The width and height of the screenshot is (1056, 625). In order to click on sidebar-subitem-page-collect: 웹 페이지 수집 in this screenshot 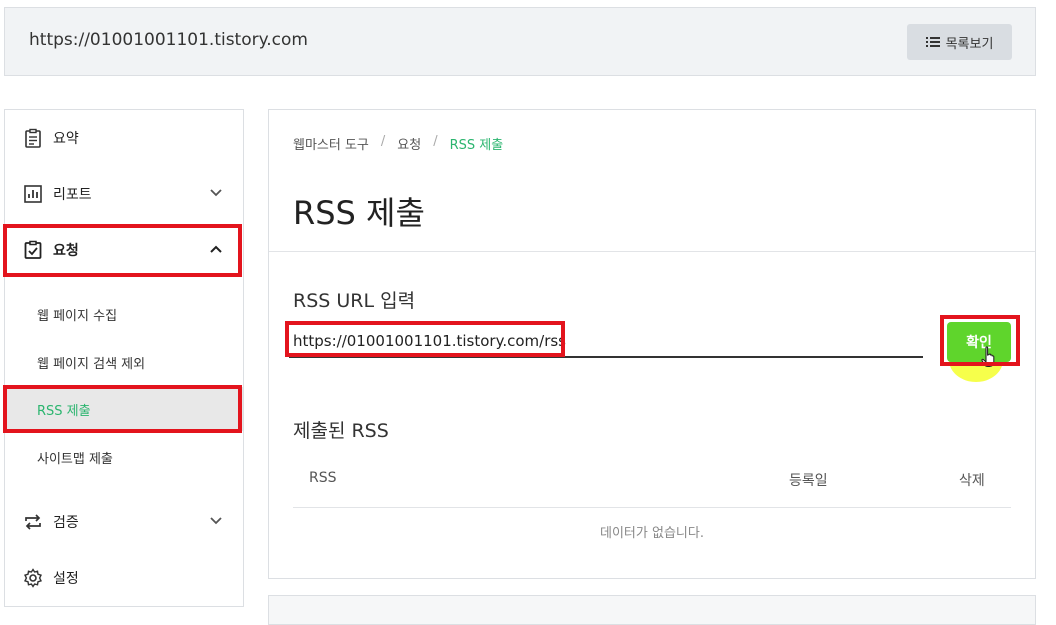, I will do `click(124, 314)`.